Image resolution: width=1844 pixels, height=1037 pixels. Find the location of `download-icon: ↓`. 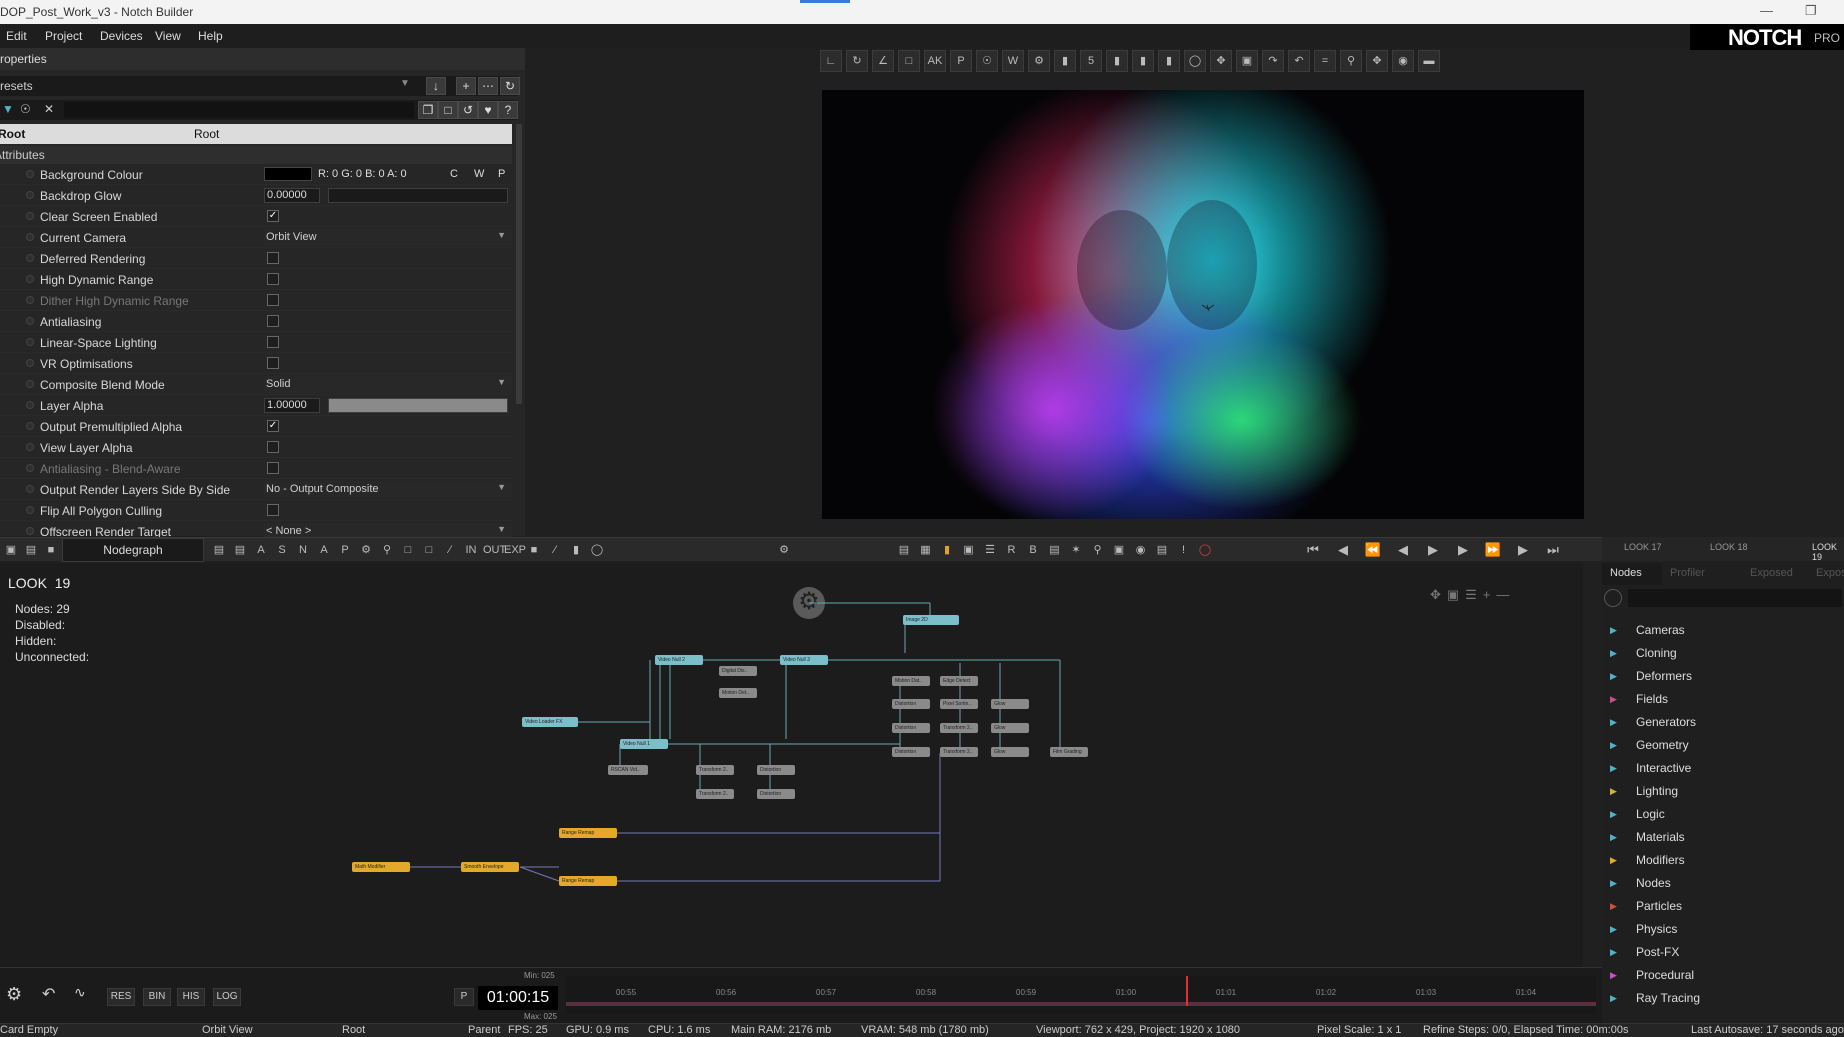

download-icon: ↓ is located at coordinates (436, 86).